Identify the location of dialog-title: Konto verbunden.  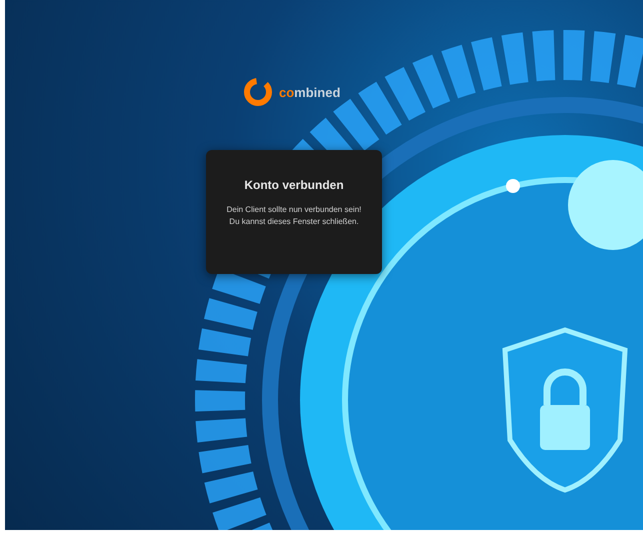
(294, 185).